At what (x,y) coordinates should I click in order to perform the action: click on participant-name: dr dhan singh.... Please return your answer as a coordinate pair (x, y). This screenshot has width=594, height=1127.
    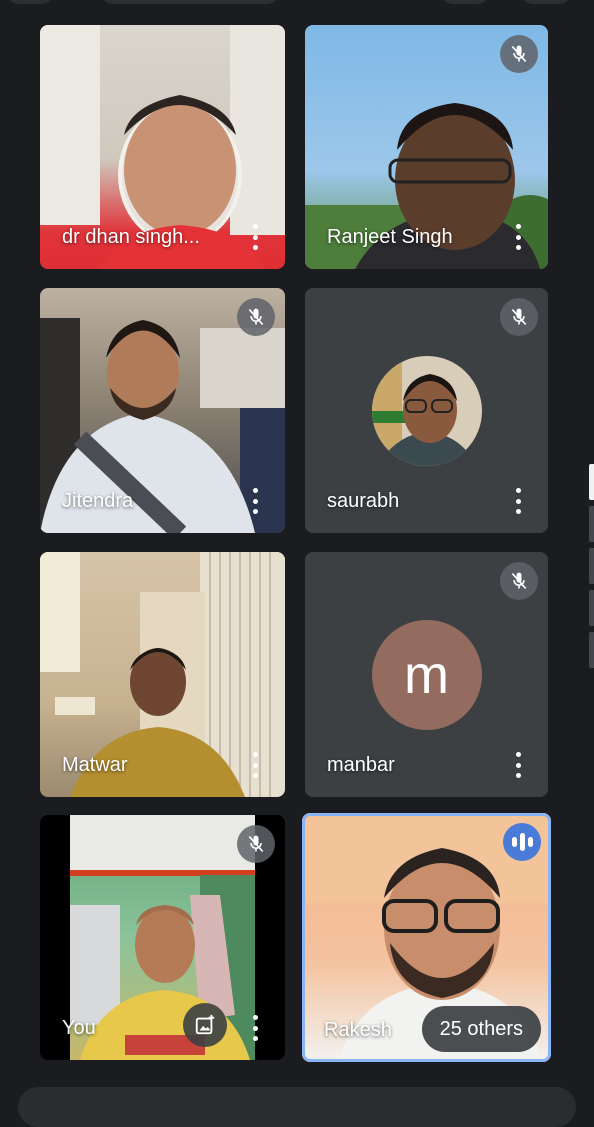
    Looking at the image, I should click on (131, 237).